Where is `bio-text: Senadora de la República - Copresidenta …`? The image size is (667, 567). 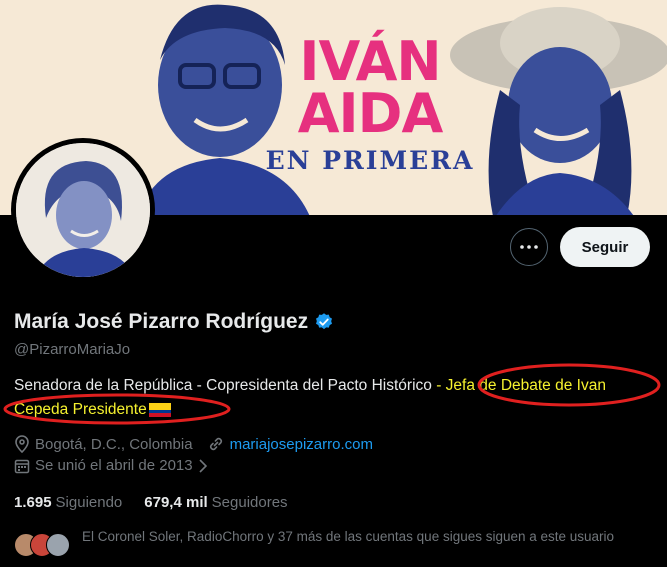
bio-text: Senadora de la República - Copresidenta … is located at coordinates (223, 385).